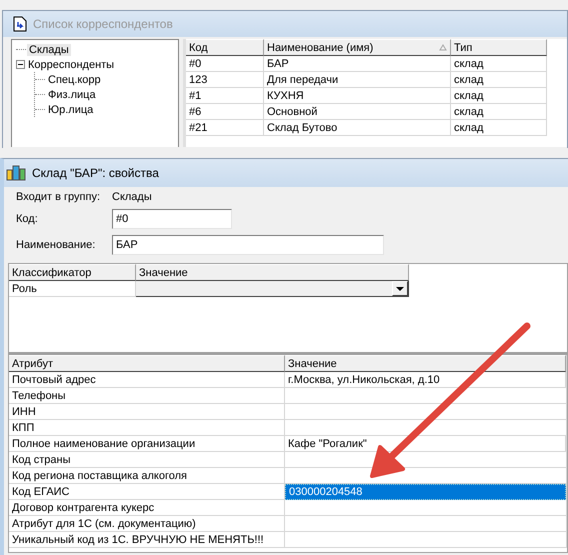  Describe the element at coordinates (225, 96) in the screenshot. I see `table-cell: #1` at that location.